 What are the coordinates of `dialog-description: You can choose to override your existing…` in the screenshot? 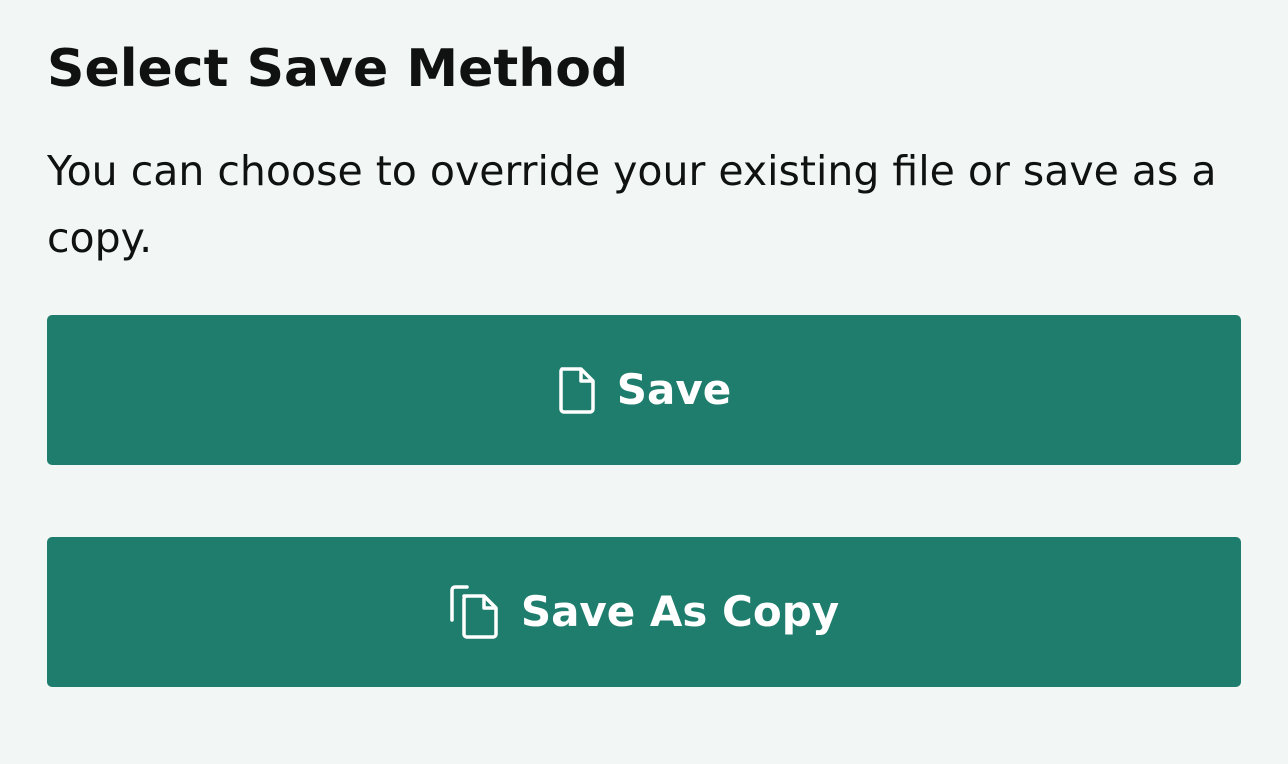 It's located at (632, 204).